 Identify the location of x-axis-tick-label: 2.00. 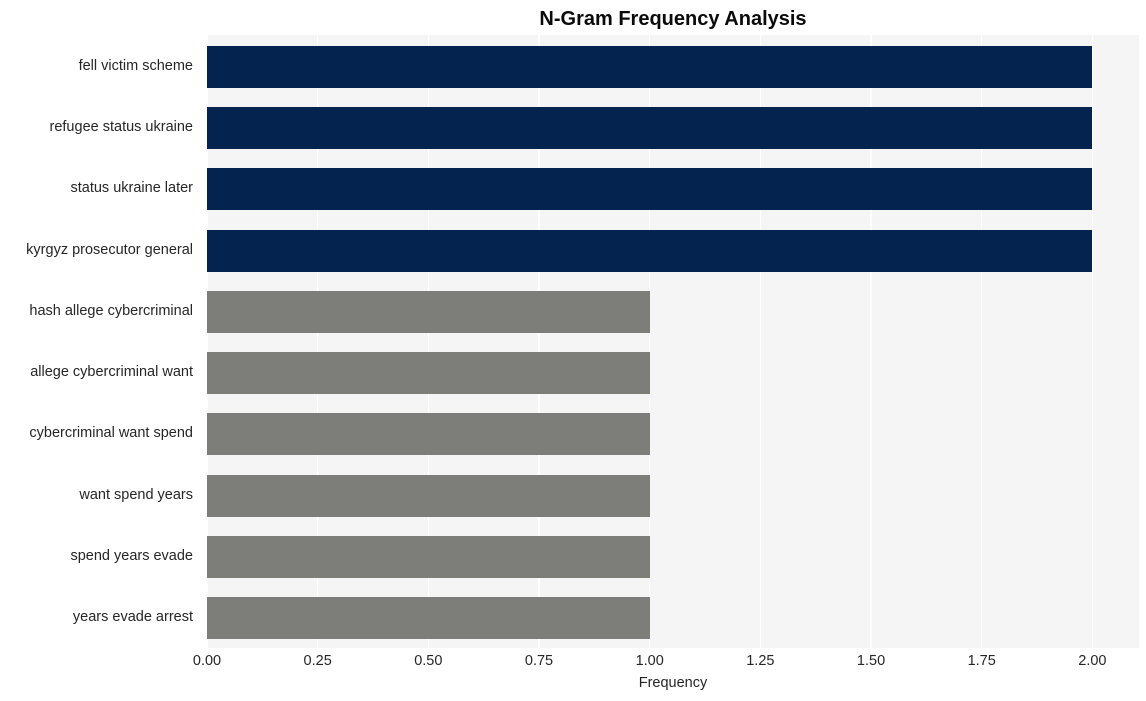
(1092, 661).